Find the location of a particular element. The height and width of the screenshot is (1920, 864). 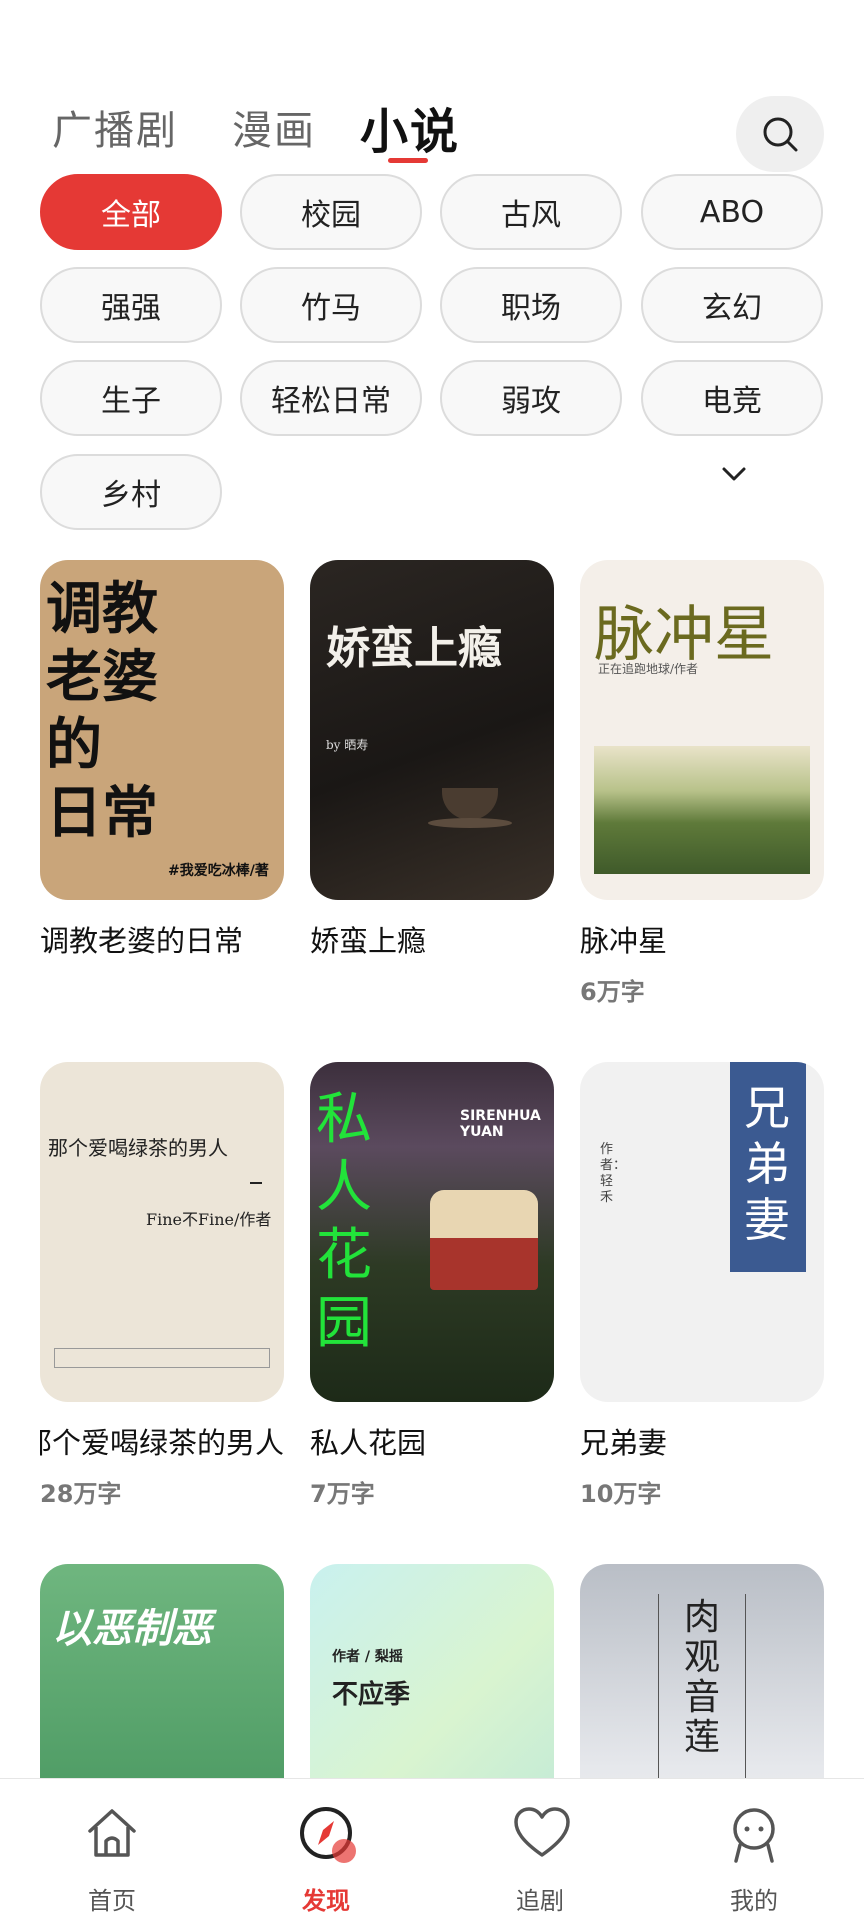

nav-follow: 追剧 is located at coordinates (540, 1849).